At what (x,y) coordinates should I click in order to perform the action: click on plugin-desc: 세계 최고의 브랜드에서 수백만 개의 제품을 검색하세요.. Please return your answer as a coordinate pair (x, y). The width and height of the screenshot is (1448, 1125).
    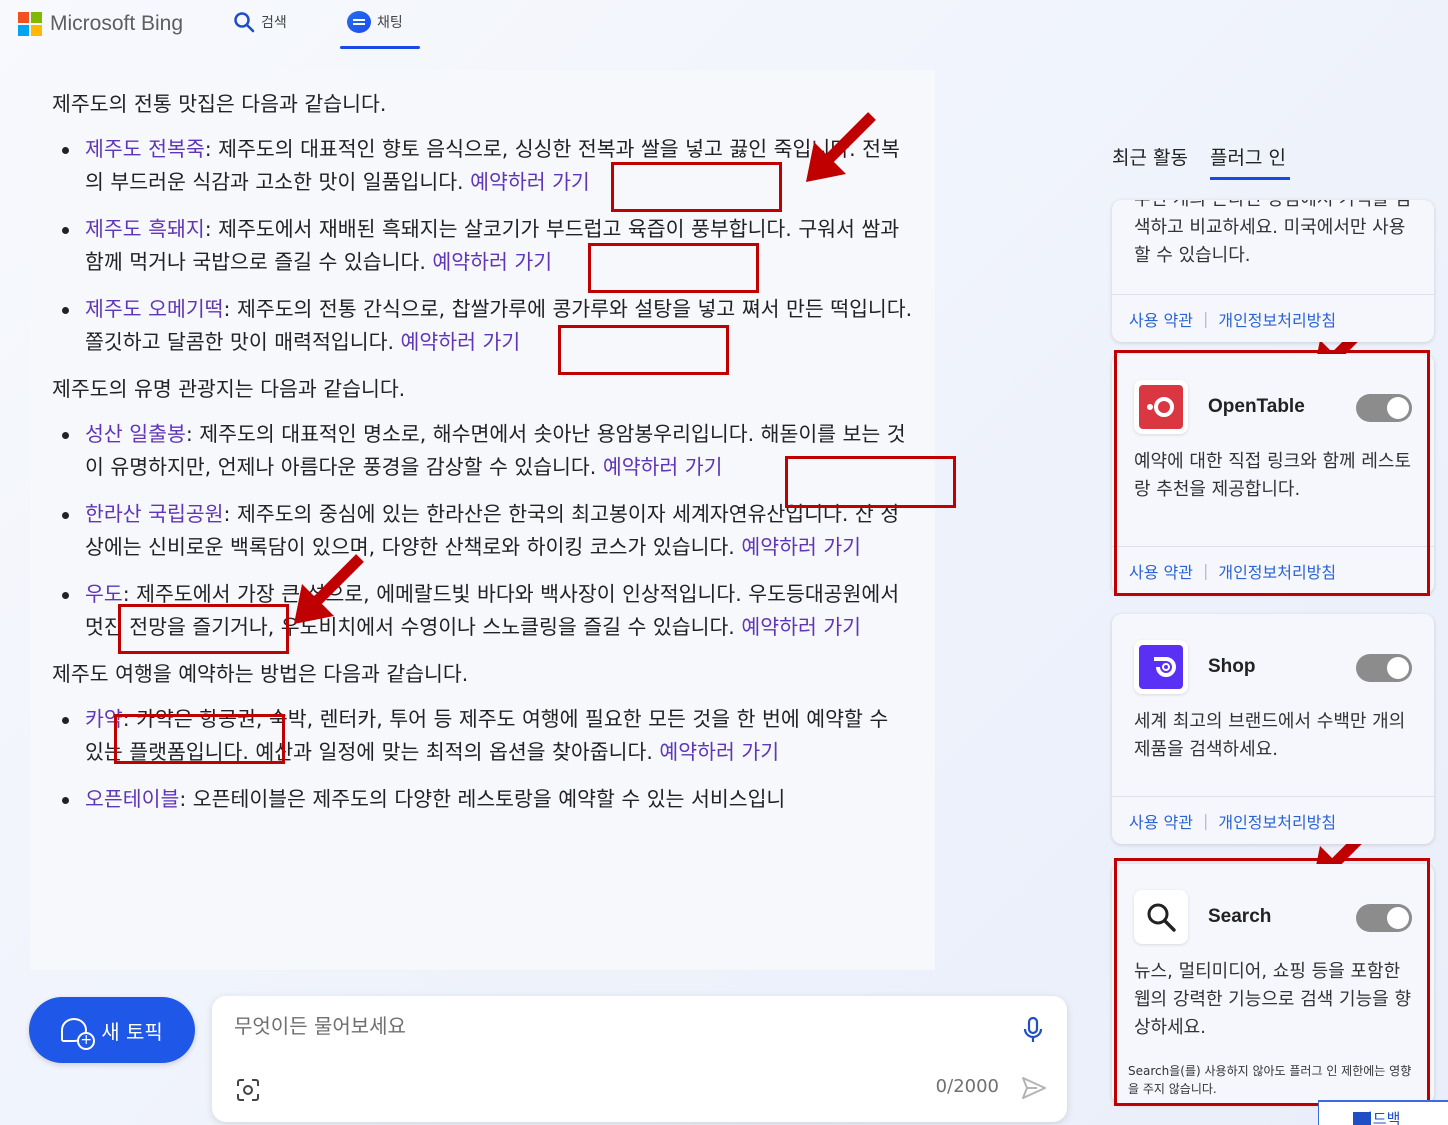
    Looking at the image, I should click on (1270, 735).